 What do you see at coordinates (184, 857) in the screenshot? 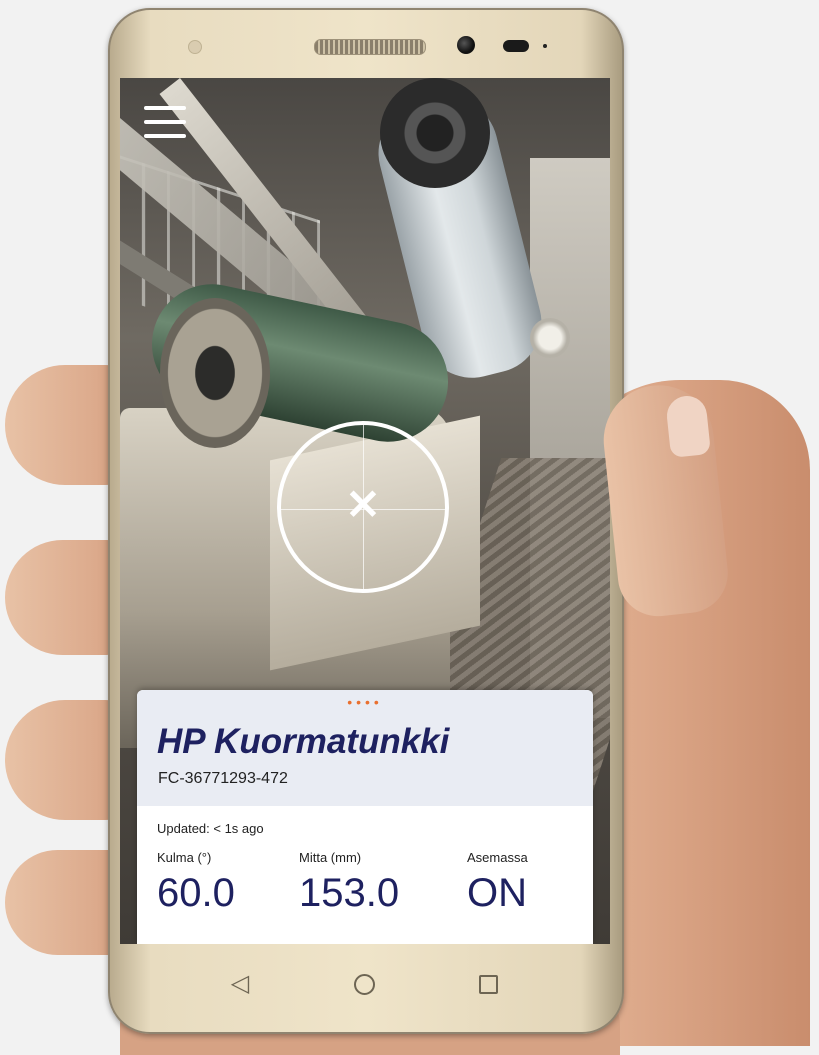
I see `metric-label: Kulma (°)` at bounding box center [184, 857].